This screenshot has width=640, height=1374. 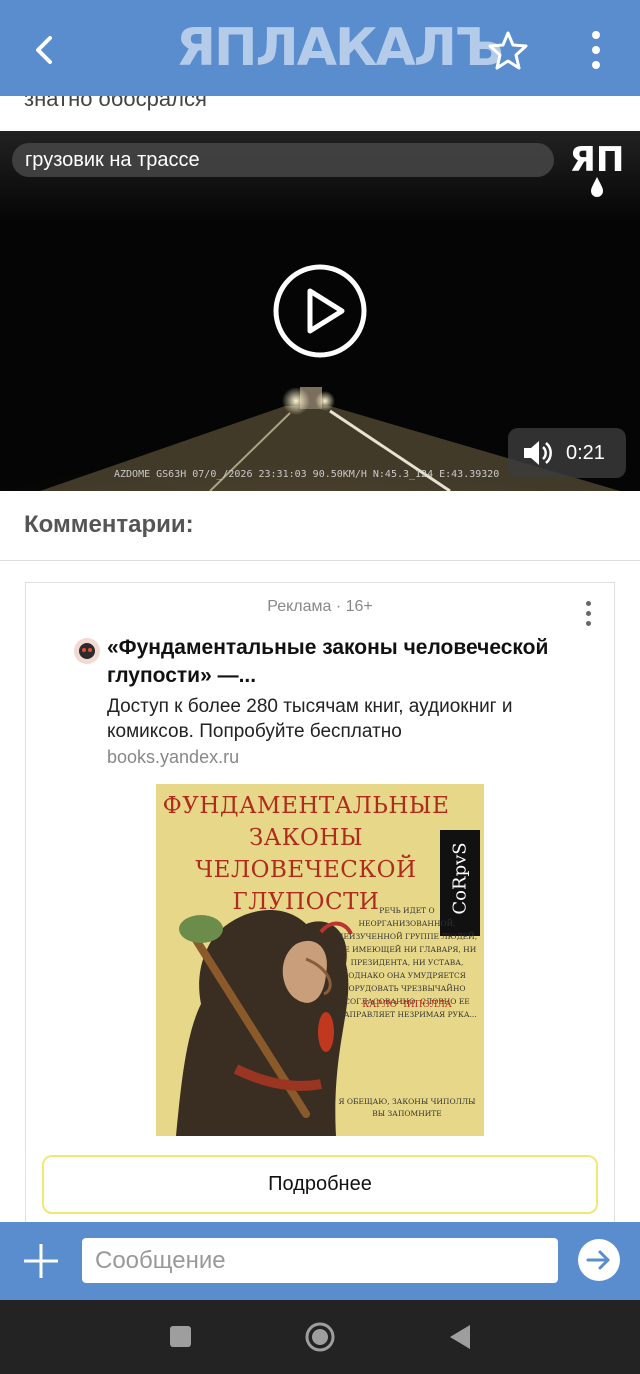 I want to click on video-duration: 0:21, so click(x=585, y=452).